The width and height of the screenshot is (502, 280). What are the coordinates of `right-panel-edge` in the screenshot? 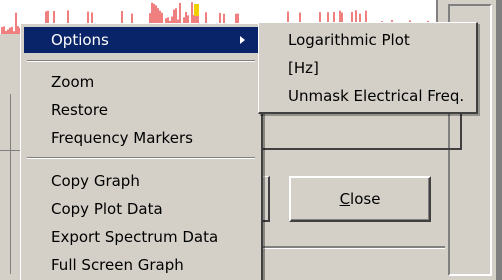 It's located at (499, 140).